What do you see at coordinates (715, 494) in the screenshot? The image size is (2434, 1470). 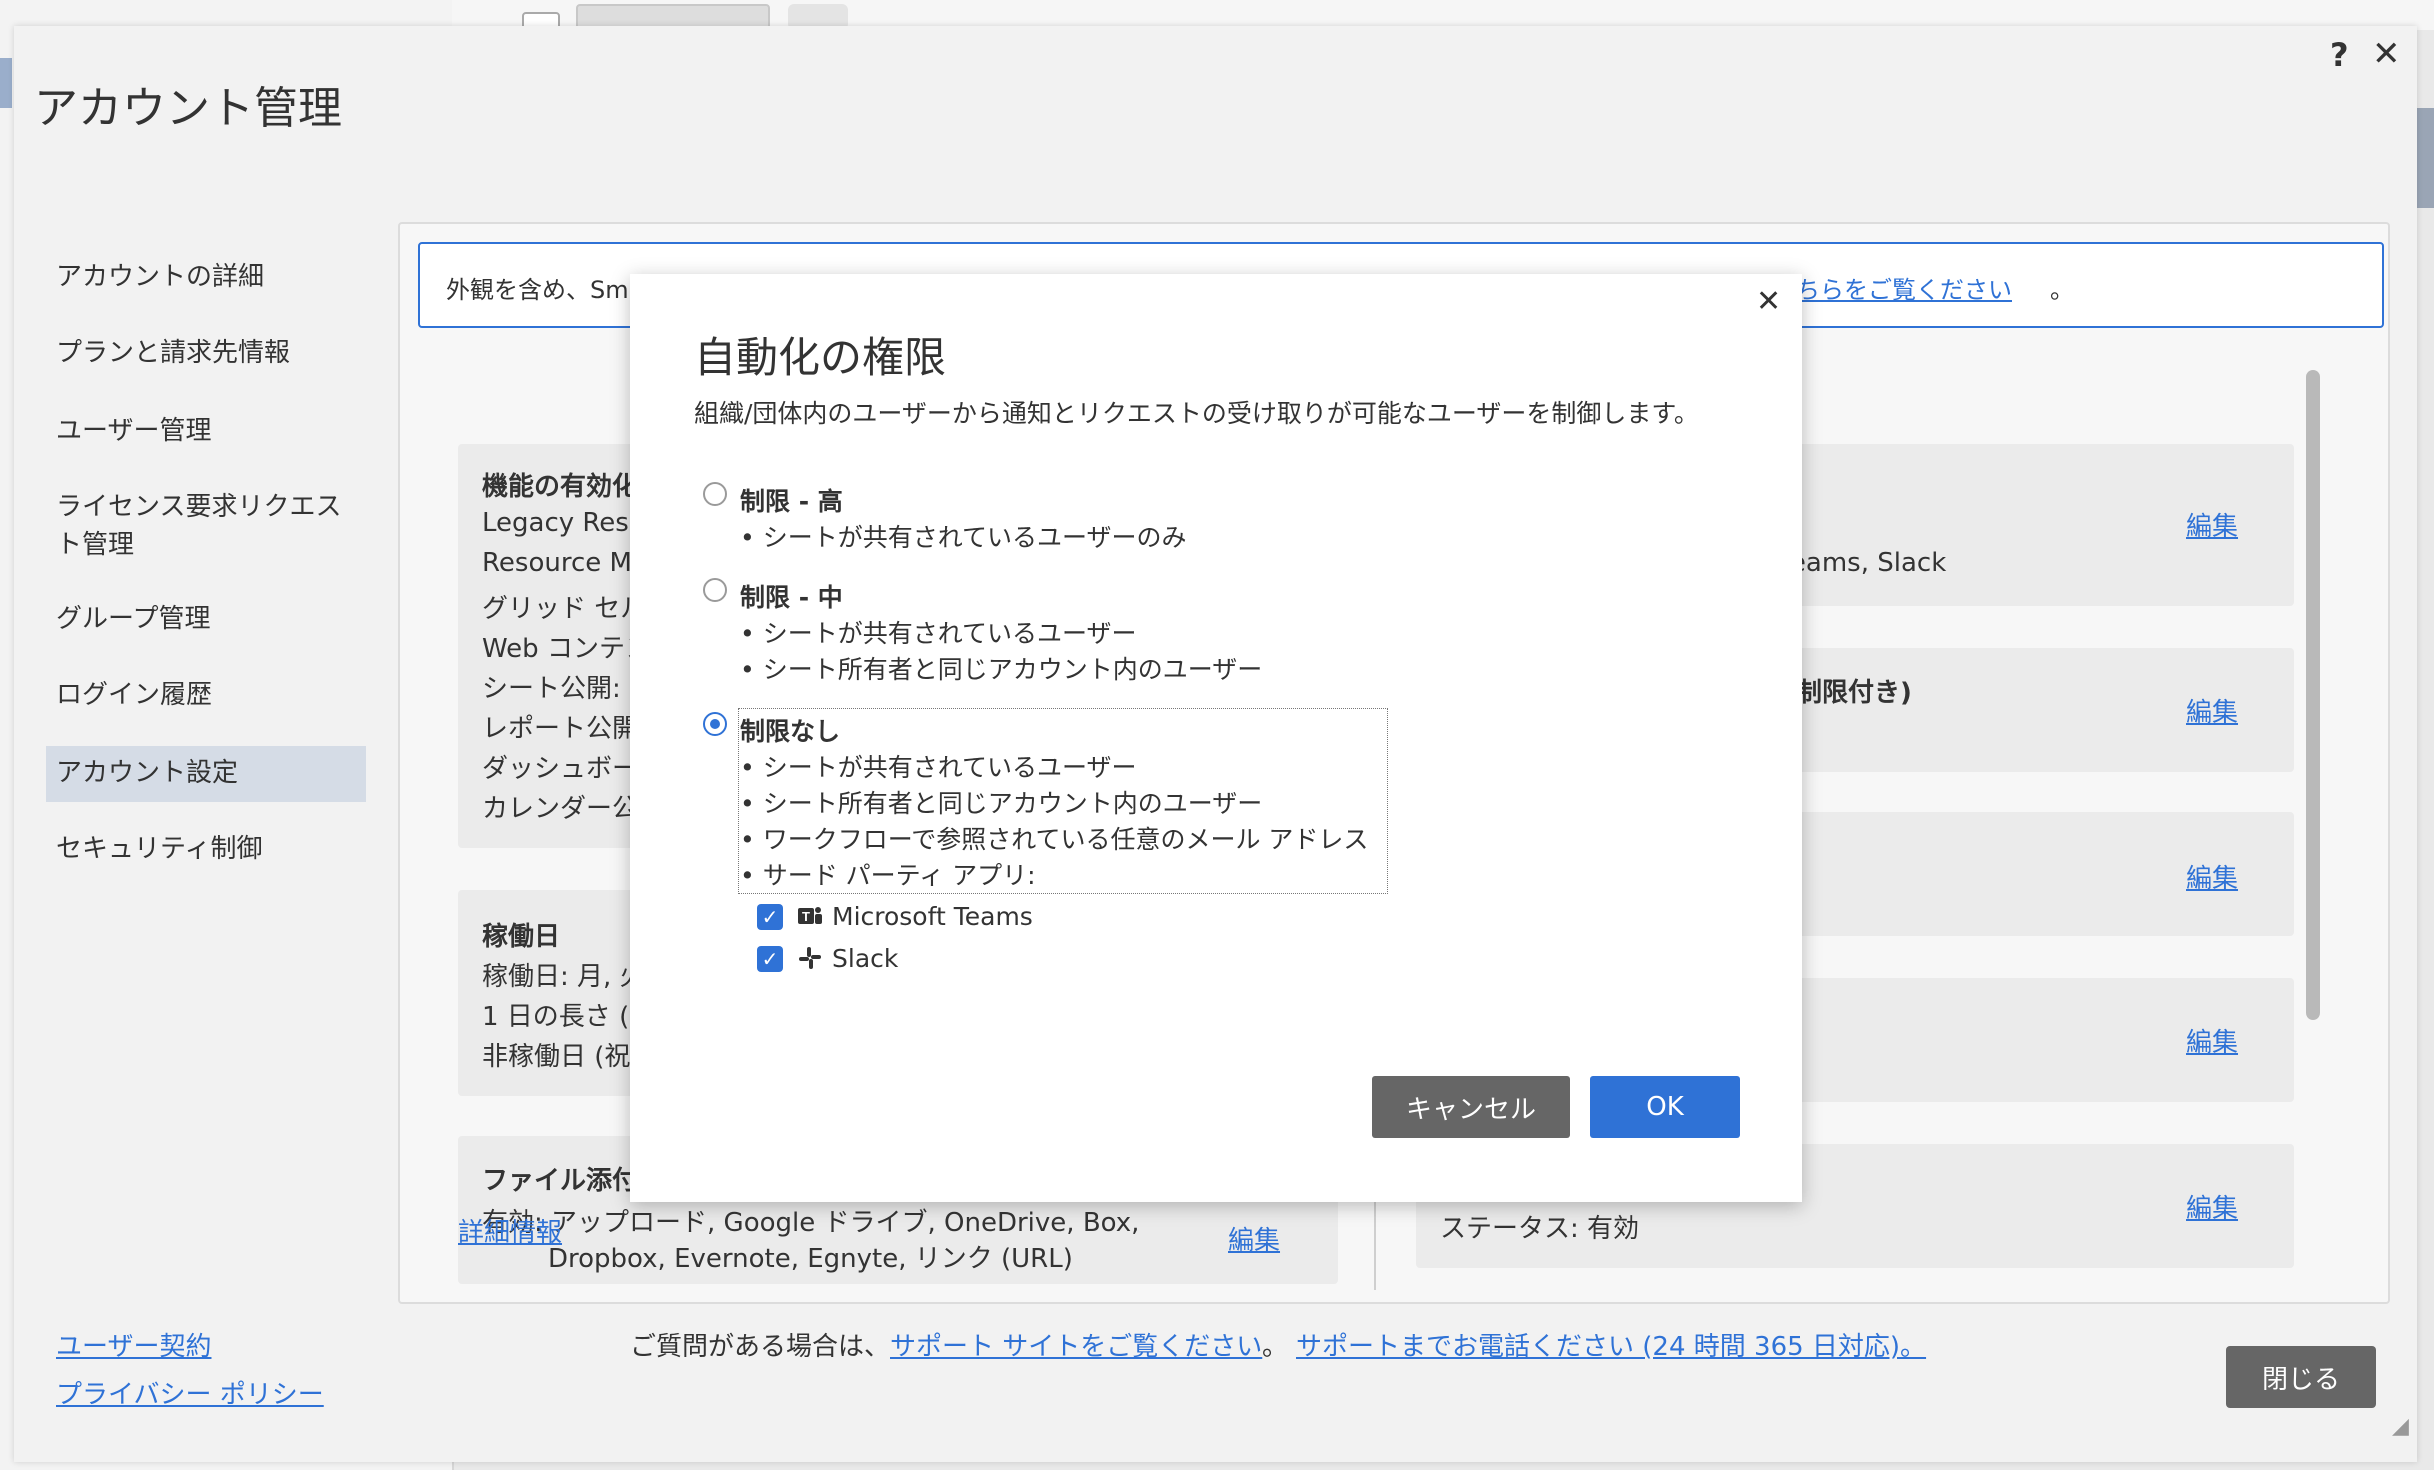 I see `radio-restriction-high` at bounding box center [715, 494].